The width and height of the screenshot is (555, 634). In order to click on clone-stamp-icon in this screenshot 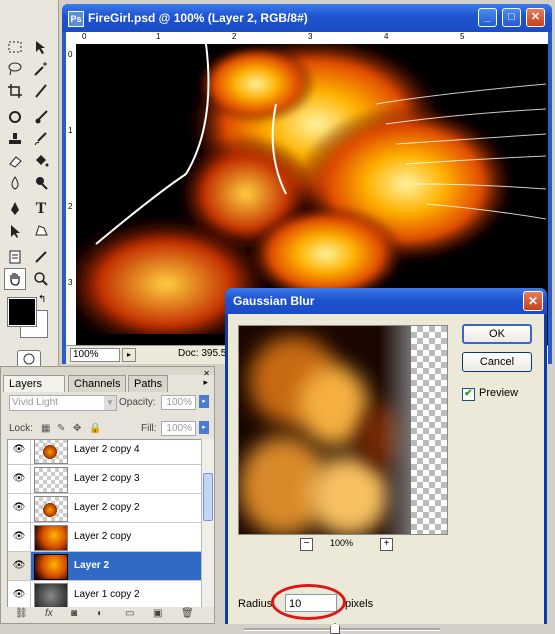, I will do `click(15, 139)`.